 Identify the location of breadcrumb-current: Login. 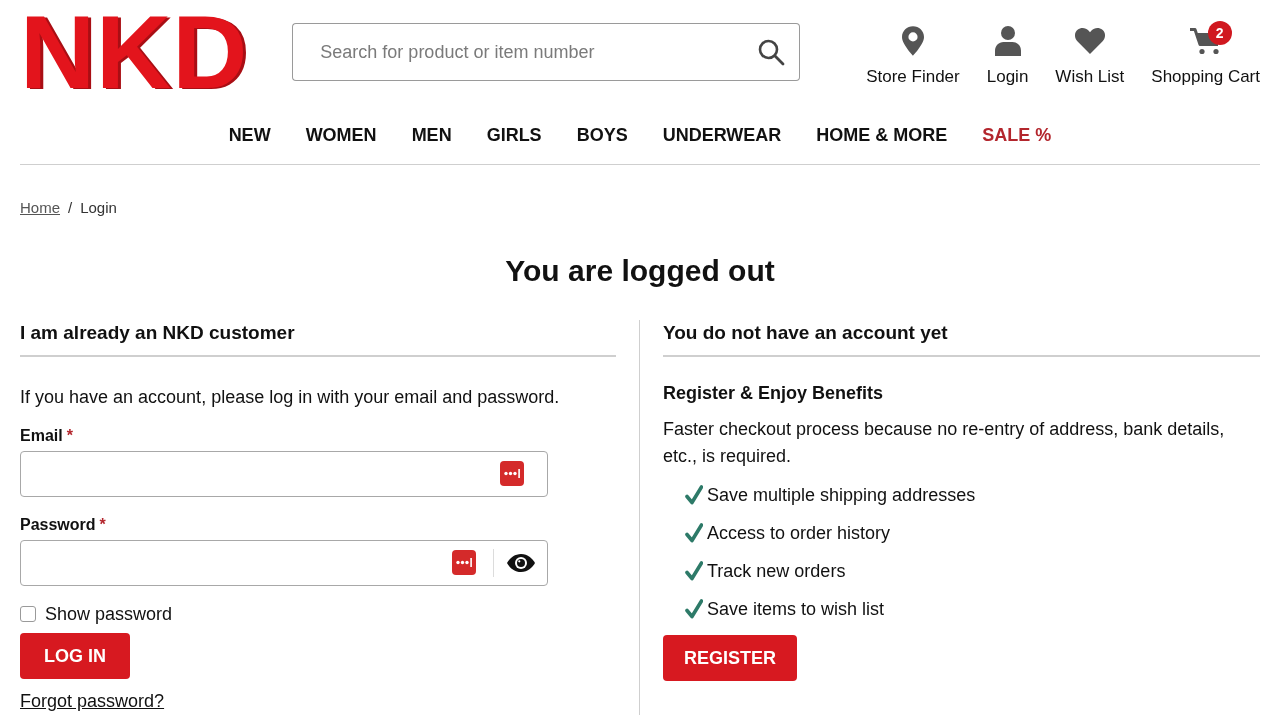
(98, 208).